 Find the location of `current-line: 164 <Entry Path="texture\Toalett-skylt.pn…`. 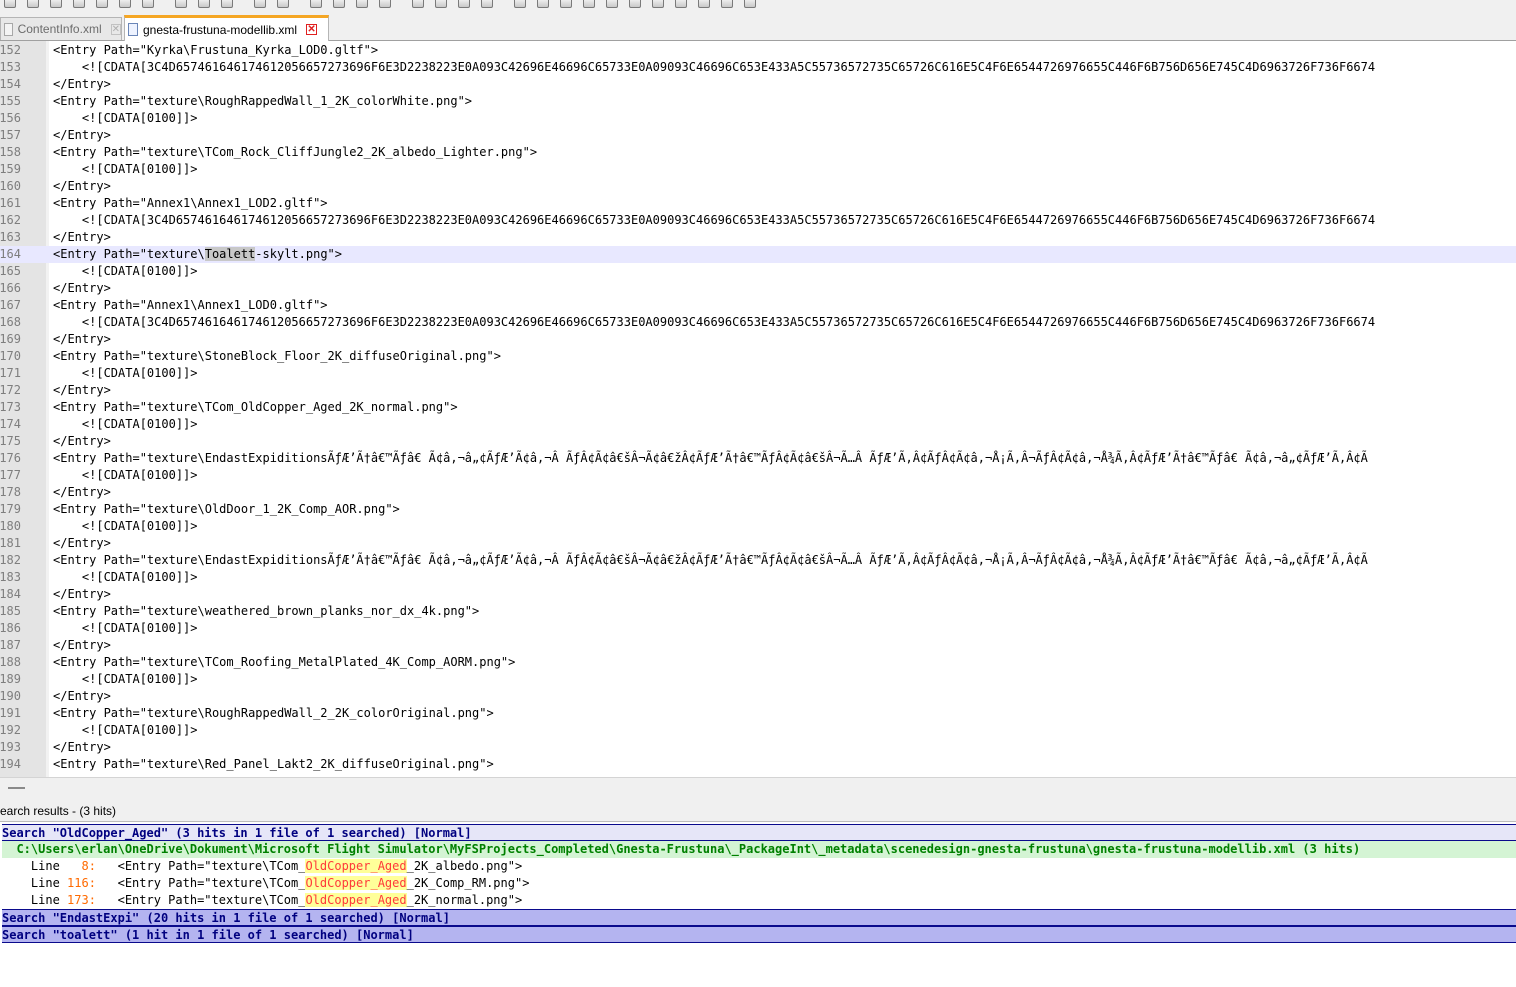

current-line: 164 <Entry Path="texture\Toalett-skylt.pn… is located at coordinates (758, 254).